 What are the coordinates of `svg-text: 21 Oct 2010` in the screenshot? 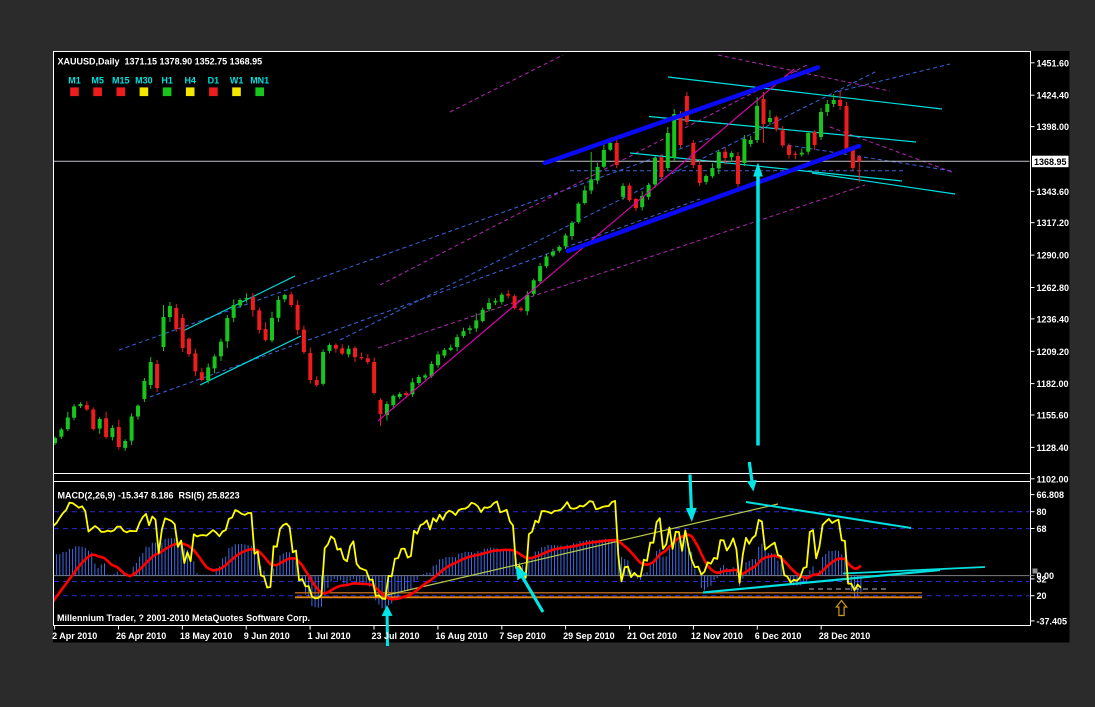 It's located at (652, 636).